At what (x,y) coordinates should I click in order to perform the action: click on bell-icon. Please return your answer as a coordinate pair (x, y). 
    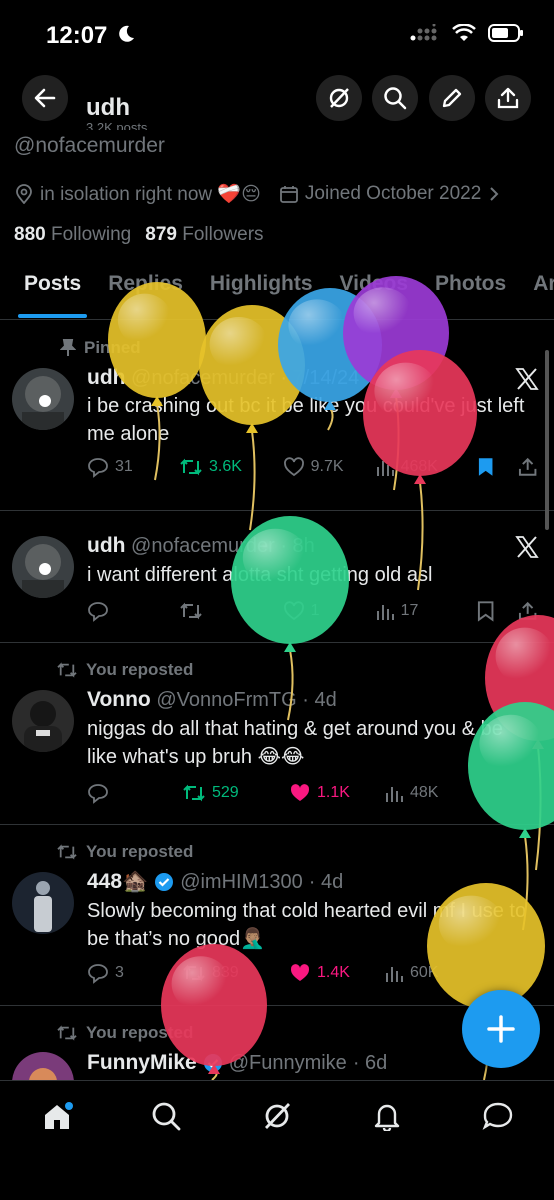
    Looking at the image, I should click on (387, 1118).